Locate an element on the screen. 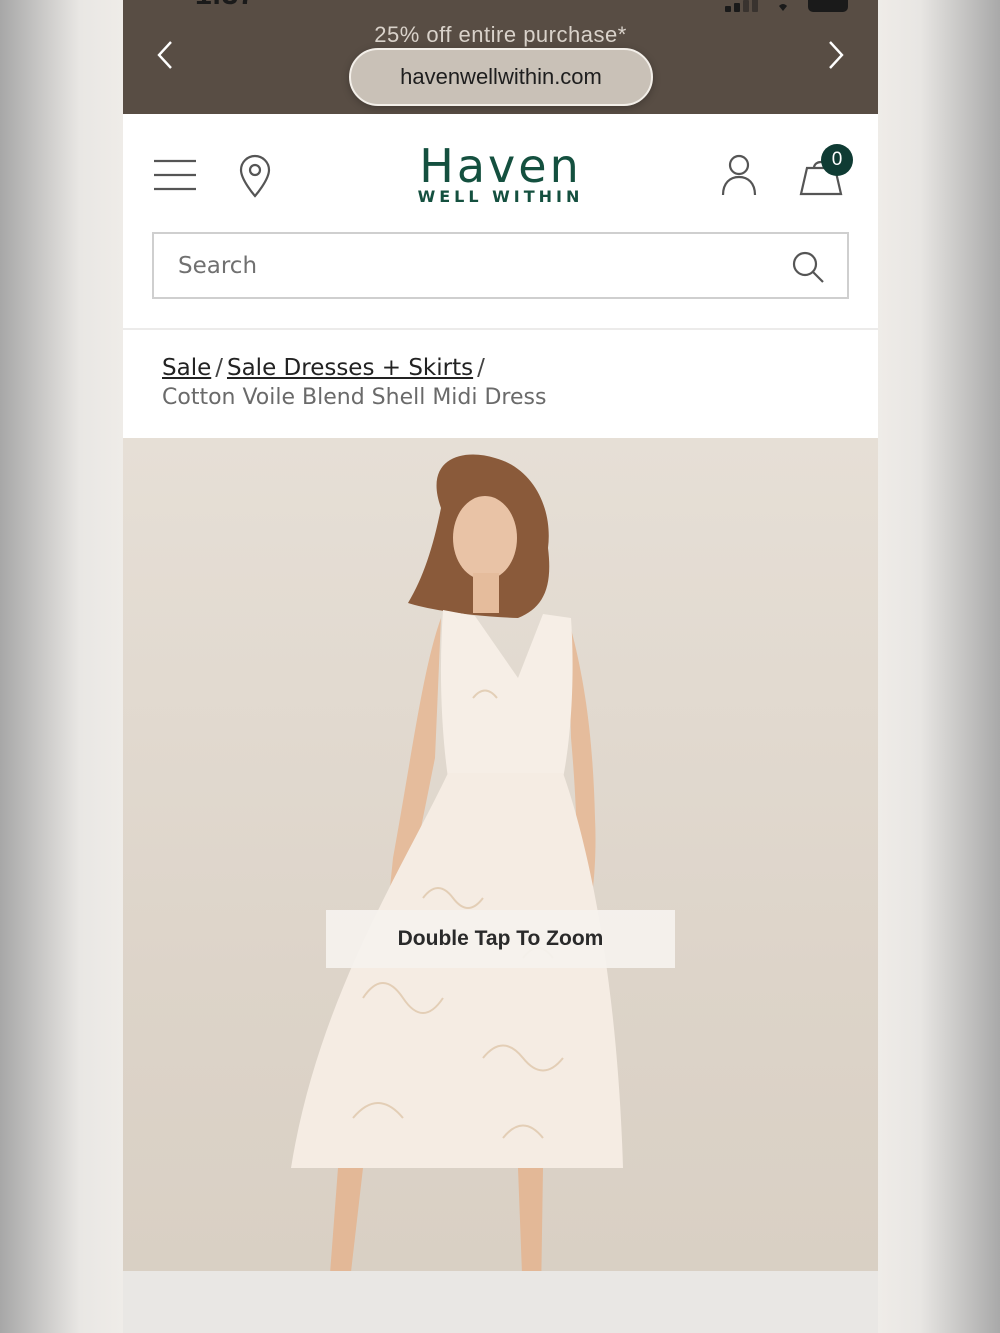  breadcrumb-link-sale: Sale is located at coordinates (186, 368).